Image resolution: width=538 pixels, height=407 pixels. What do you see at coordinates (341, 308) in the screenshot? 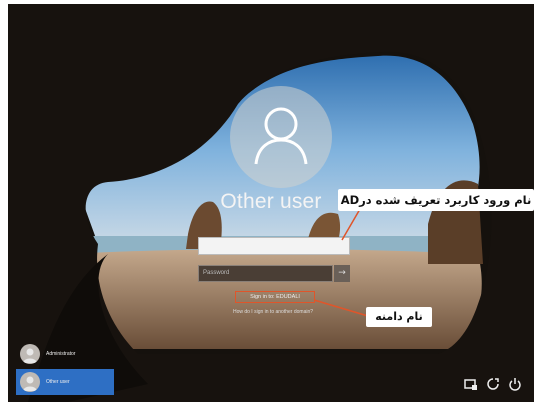
I see `domain-callout-arrow` at bounding box center [341, 308].